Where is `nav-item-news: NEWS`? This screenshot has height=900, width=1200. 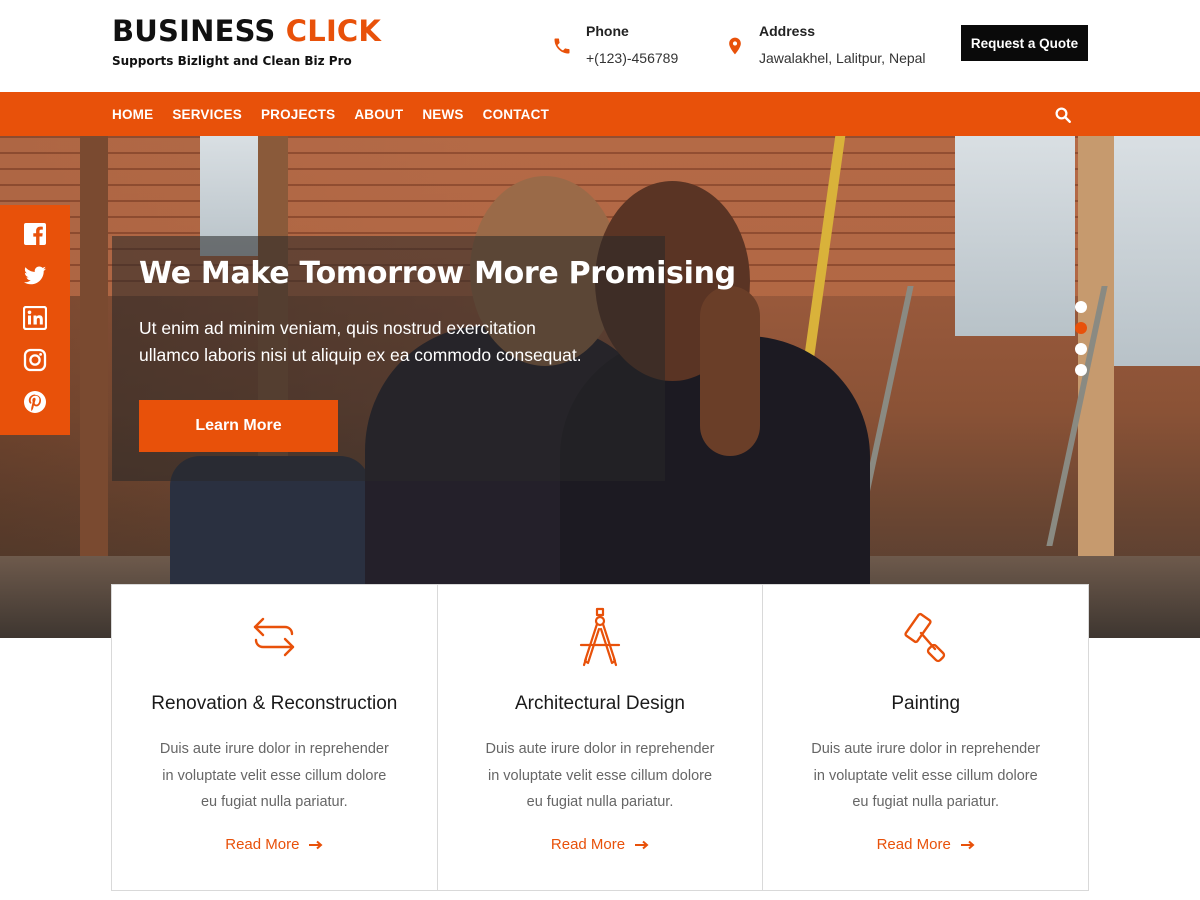
nav-item-news: NEWS is located at coordinates (442, 114).